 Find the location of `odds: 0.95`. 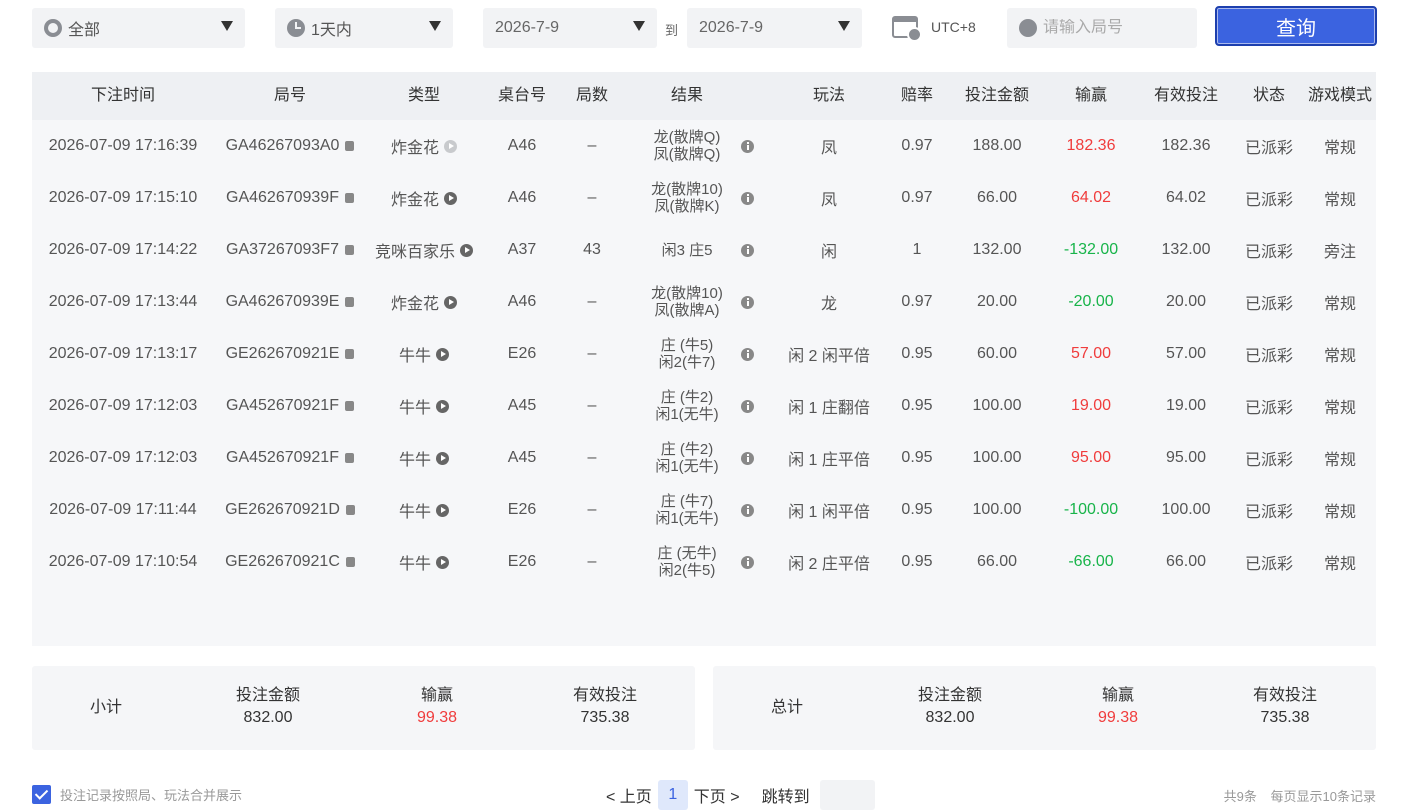

odds: 0.95 is located at coordinates (917, 509).